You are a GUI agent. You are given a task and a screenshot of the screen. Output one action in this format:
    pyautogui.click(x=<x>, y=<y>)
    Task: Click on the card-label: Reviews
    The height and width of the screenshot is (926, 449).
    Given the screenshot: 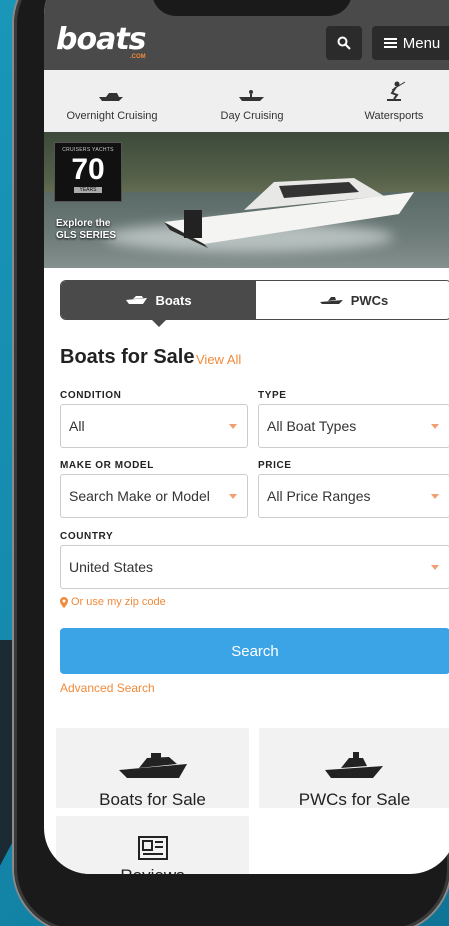 What is the action you would take?
    pyautogui.click(x=152, y=870)
    